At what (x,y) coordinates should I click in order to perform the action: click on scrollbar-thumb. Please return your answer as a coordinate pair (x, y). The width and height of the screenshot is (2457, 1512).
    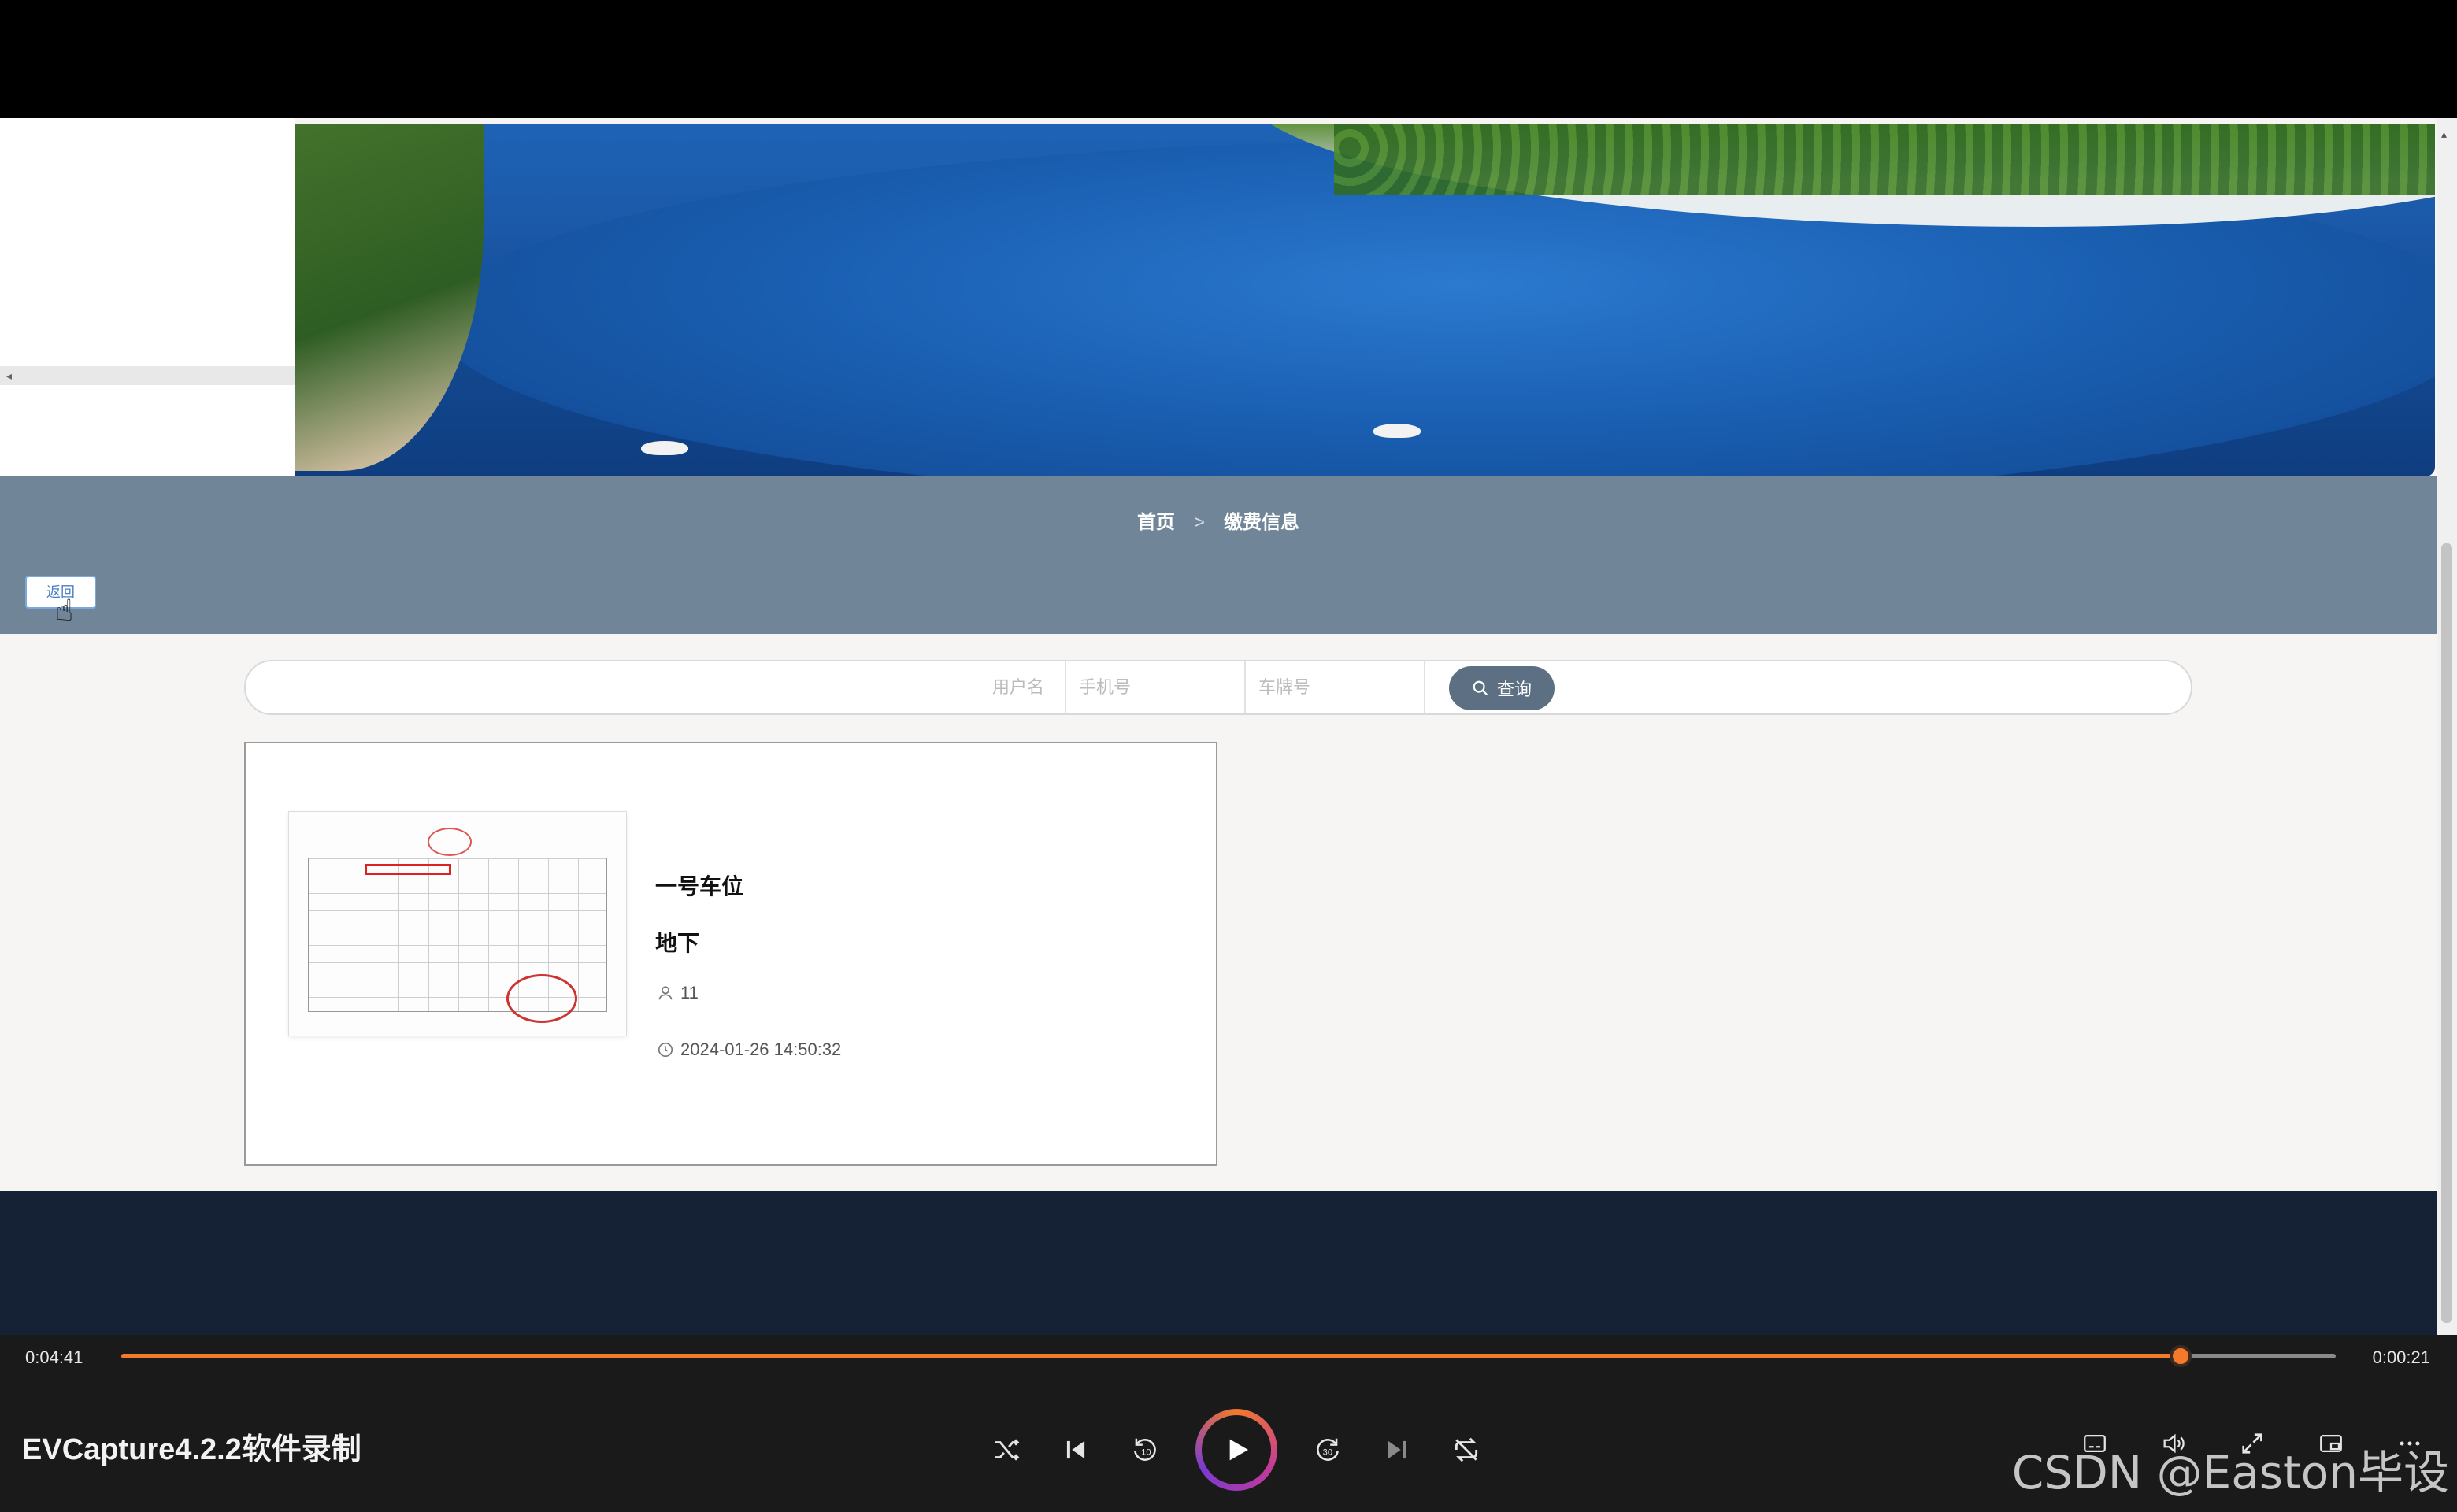
    Looking at the image, I should click on (2446, 933).